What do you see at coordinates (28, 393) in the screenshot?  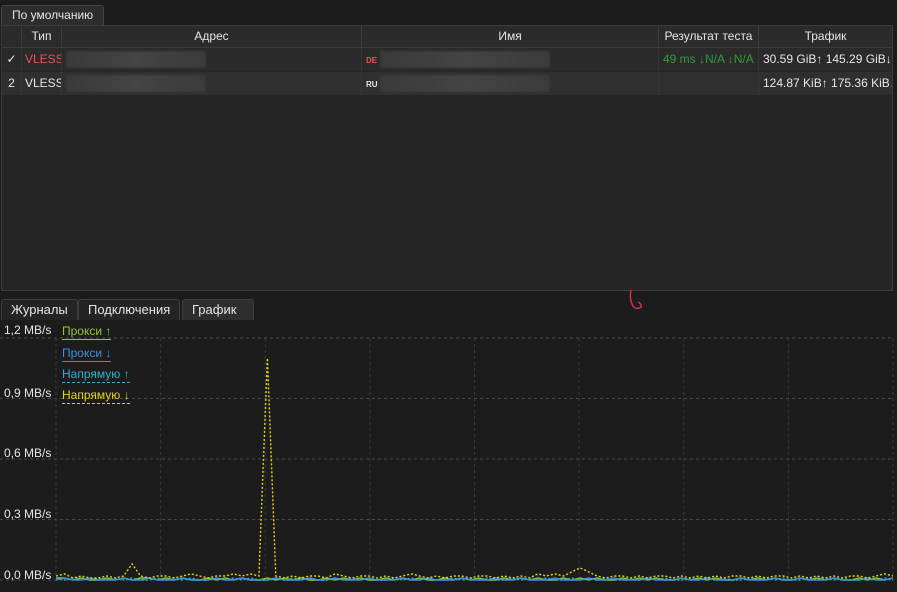 I see `y-tick-label: 0,9 MB/s` at bounding box center [28, 393].